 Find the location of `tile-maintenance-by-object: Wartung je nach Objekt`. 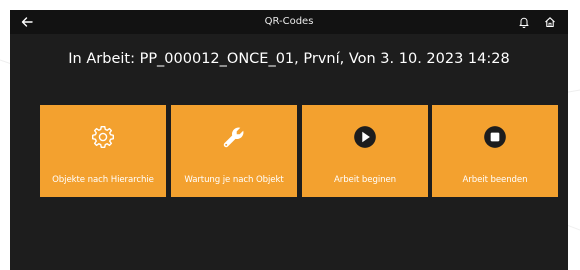

tile-maintenance-by-object: Wartung je nach Objekt is located at coordinates (234, 151).